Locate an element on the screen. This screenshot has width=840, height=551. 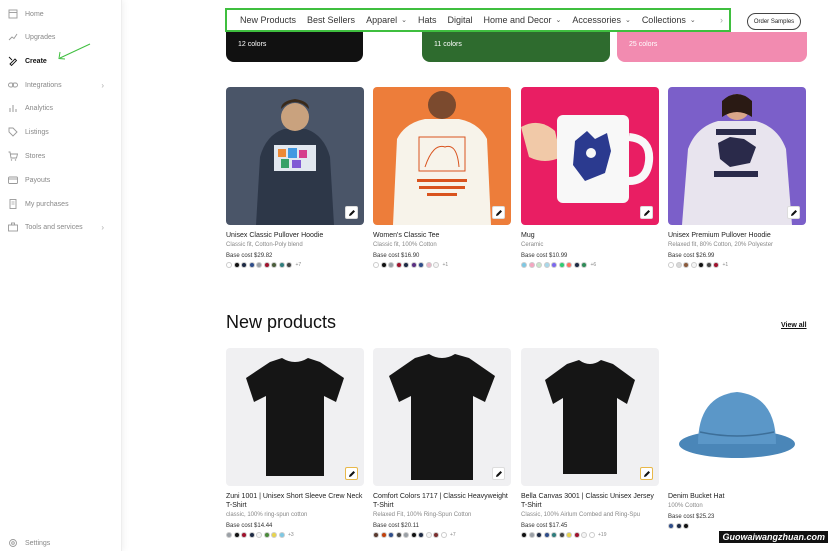
sidebar-item-my-purchases: My purchases is located at coordinates (61, 204).